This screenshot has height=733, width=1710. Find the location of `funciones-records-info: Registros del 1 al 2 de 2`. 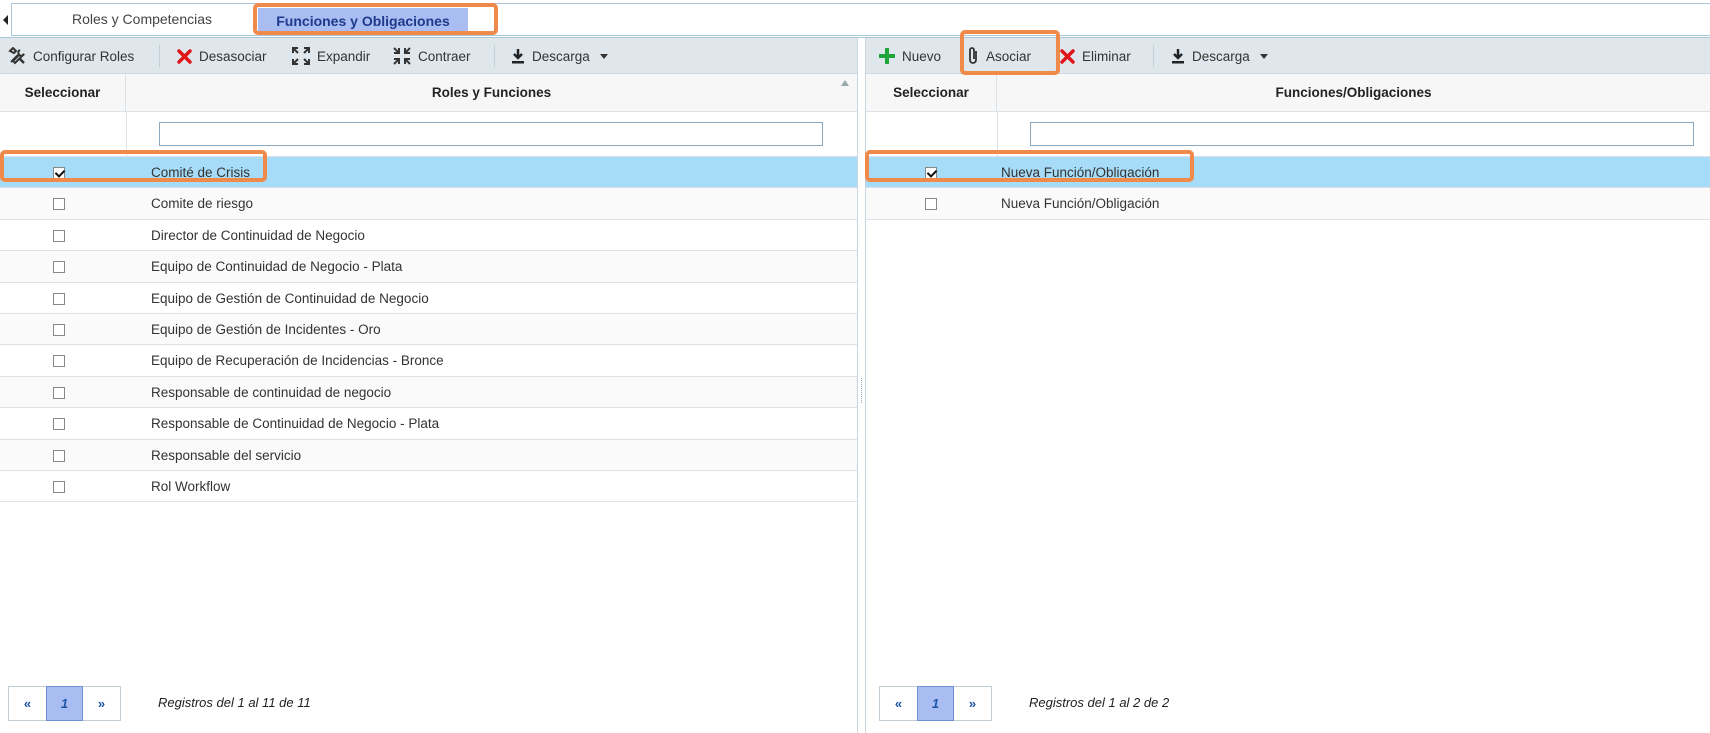

funciones-records-info: Registros del 1 al 2 de 2 is located at coordinates (1099, 702).